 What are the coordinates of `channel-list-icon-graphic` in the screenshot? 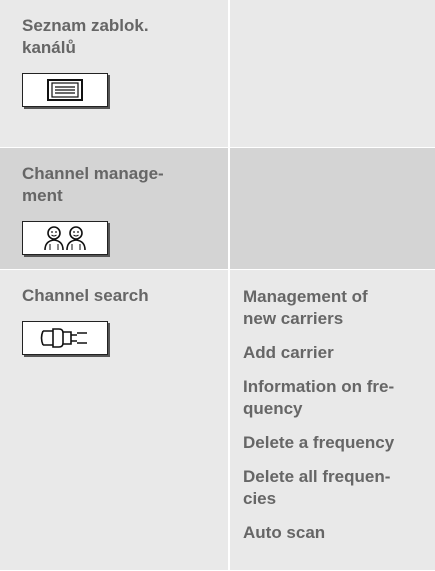 It's located at (65, 90).